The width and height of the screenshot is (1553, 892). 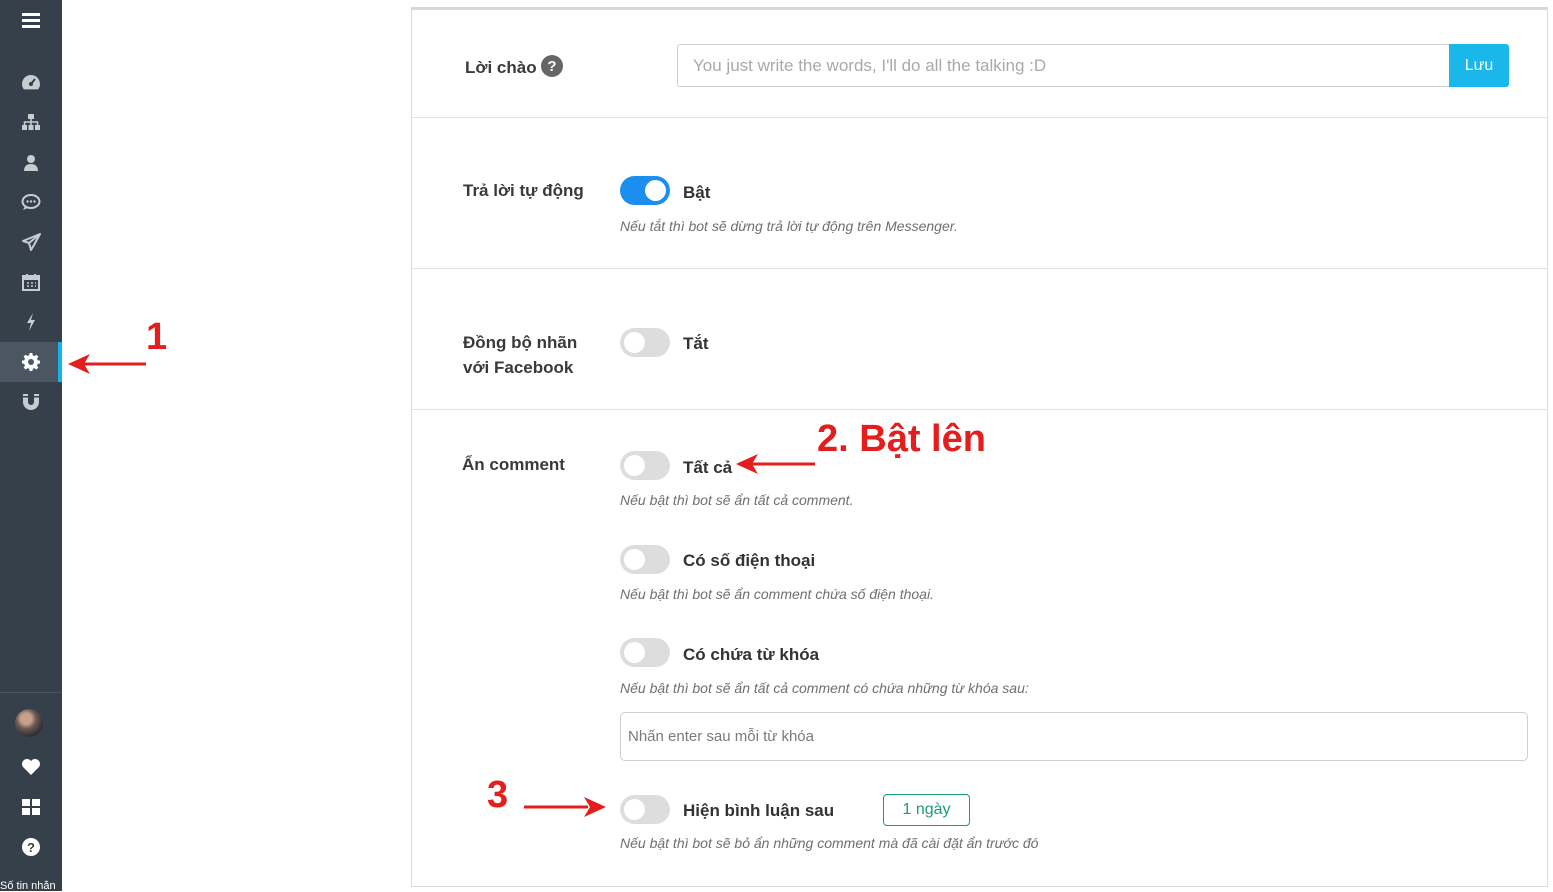 What do you see at coordinates (901, 439) in the screenshot?
I see `annotation-step-2: 2. Bật lên` at bounding box center [901, 439].